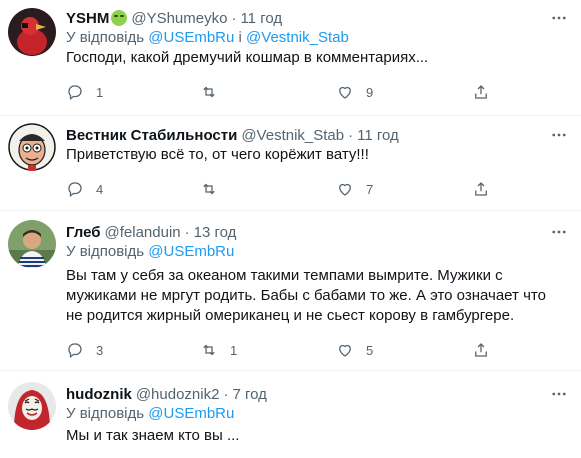  Describe the element at coordinates (179, 18) in the screenshot. I see `user-handle: @YShumeyko` at that location.